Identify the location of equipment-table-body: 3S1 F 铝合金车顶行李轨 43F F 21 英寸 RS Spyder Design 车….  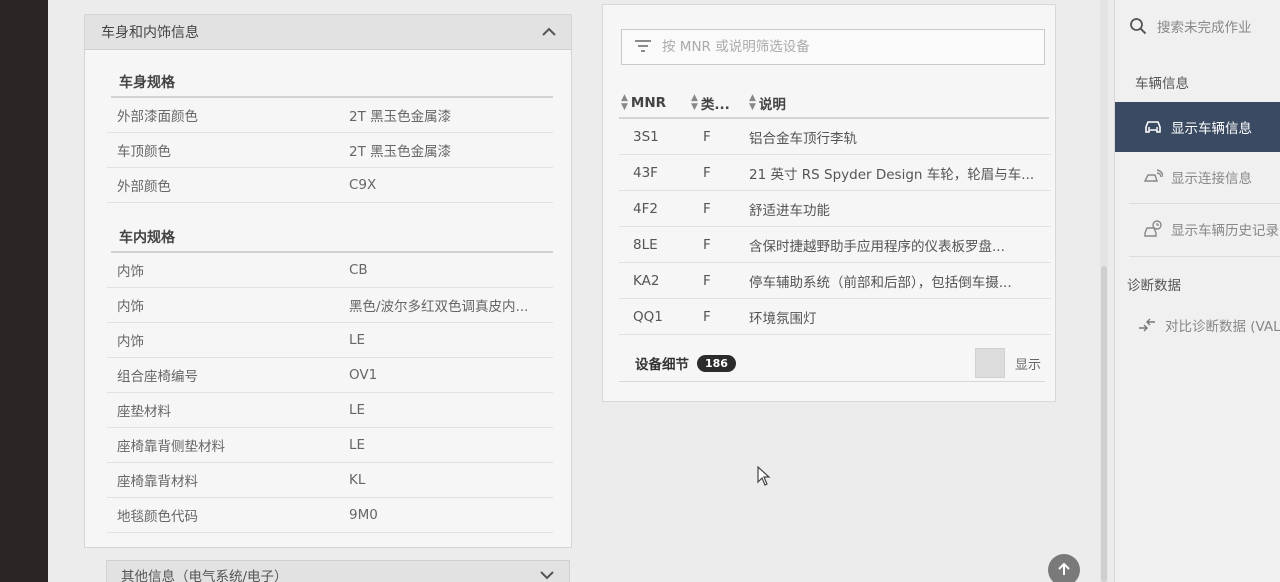
(835, 227).